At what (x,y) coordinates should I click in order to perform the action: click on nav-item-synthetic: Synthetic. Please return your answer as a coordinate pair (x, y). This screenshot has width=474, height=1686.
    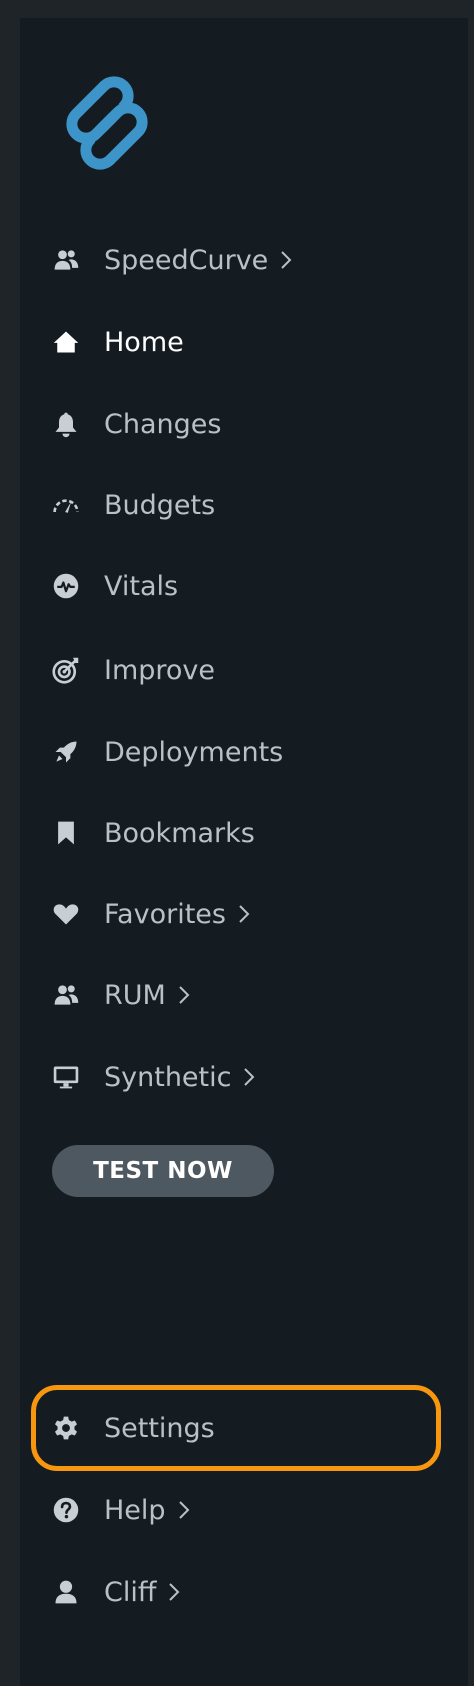
    Looking at the image, I should click on (153, 1077).